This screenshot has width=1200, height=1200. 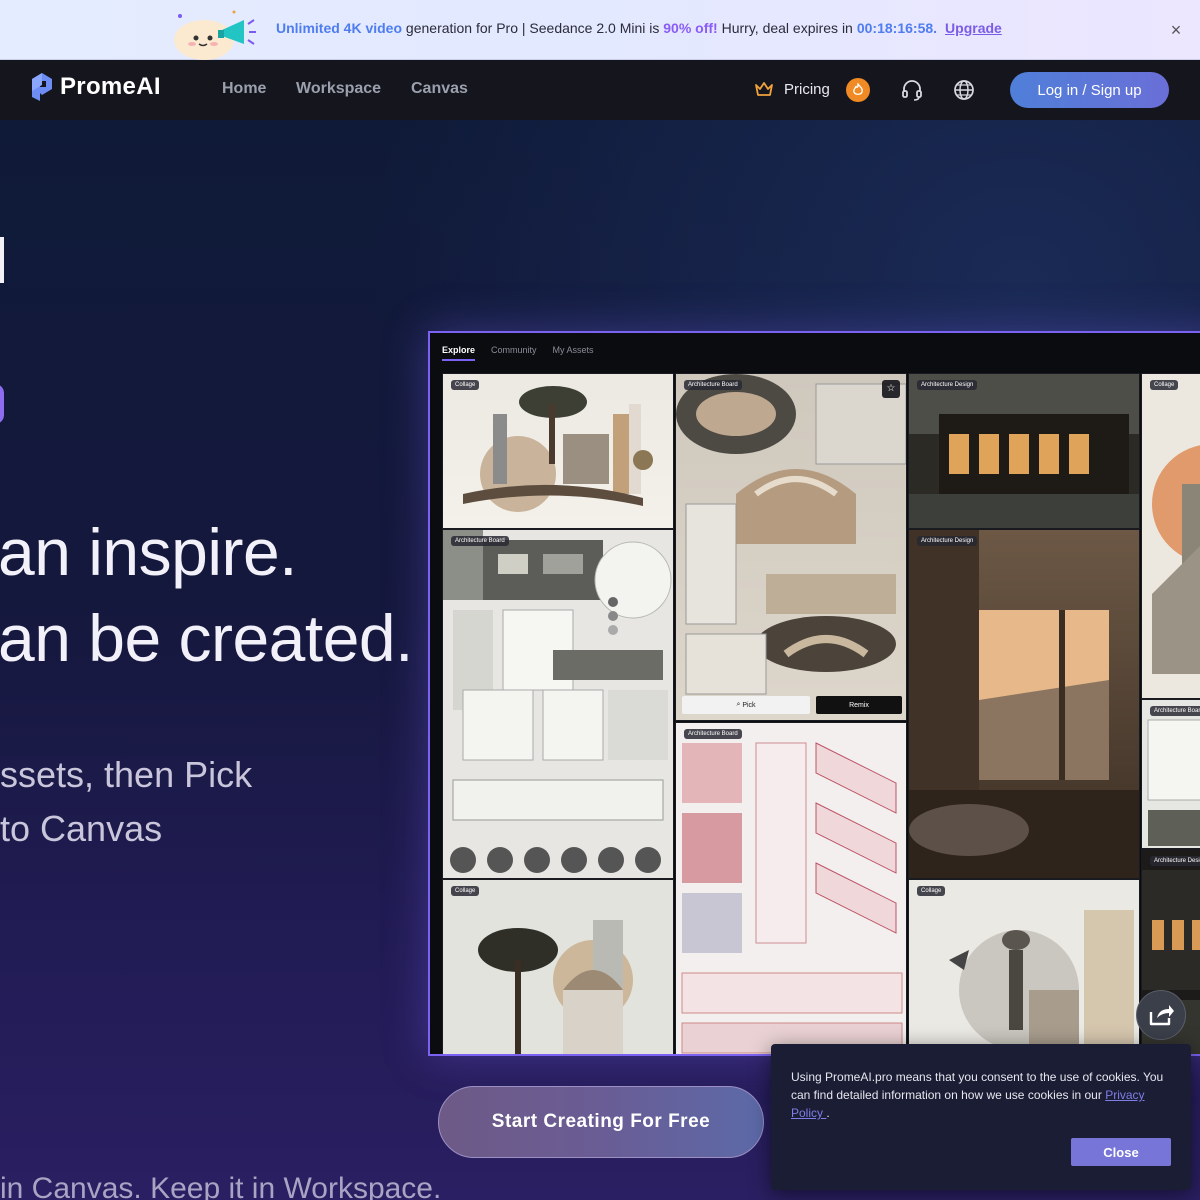 I want to click on login-signup-button: Log in / Sign up, so click(x=1089, y=90).